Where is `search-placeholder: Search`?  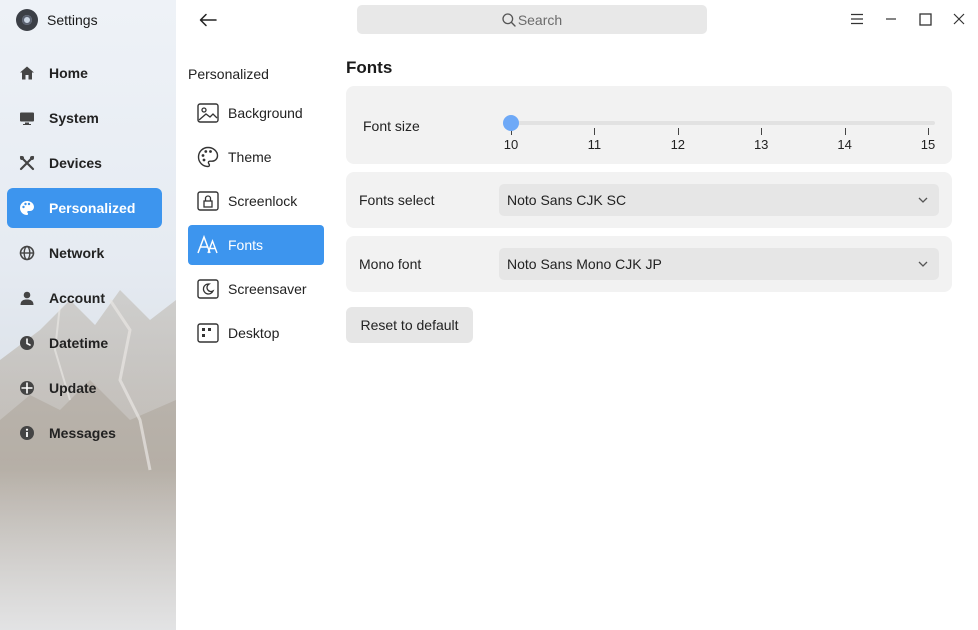 search-placeholder: Search is located at coordinates (540, 19).